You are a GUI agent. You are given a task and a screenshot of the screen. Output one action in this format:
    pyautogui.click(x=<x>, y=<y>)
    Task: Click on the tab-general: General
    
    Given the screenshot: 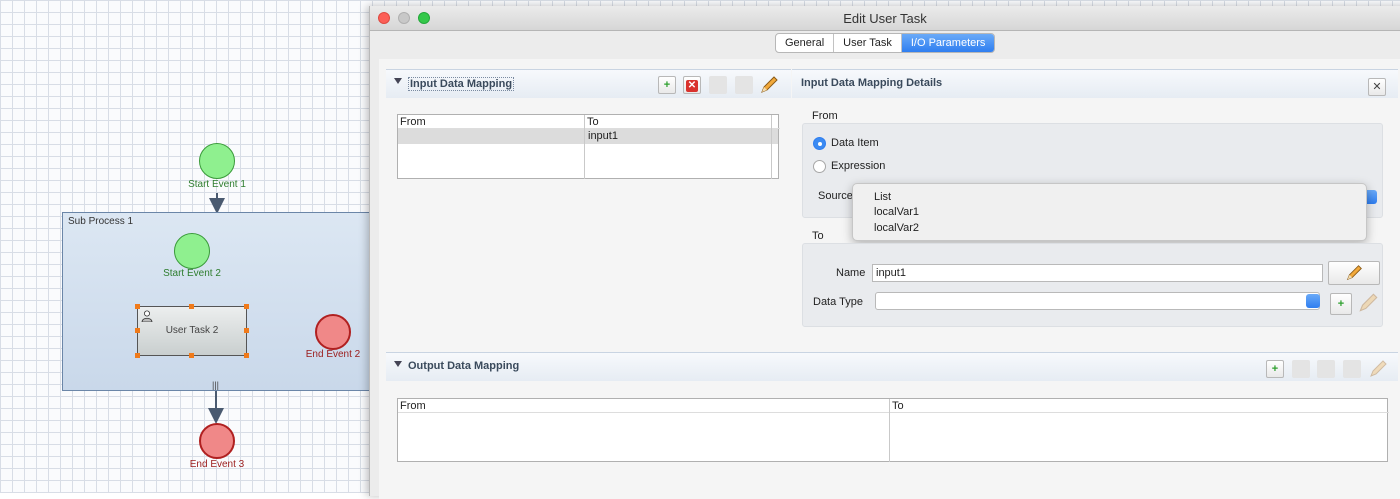 What is the action you would take?
    pyautogui.click(x=805, y=43)
    